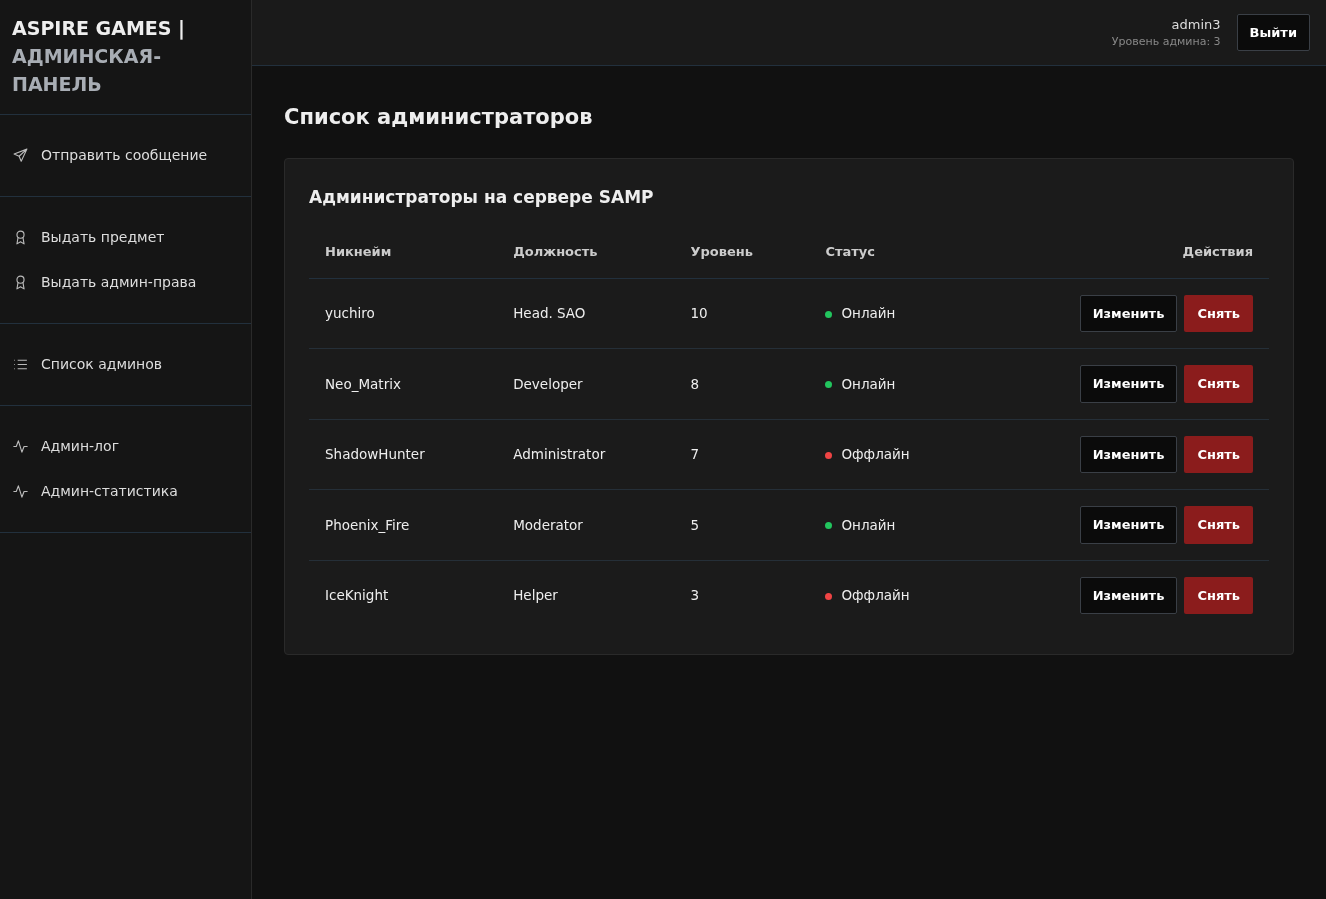 The image size is (1326, 899). What do you see at coordinates (586, 454) in the screenshot?
I see `table-cell: Administrator` at bounding box center [586, 454].